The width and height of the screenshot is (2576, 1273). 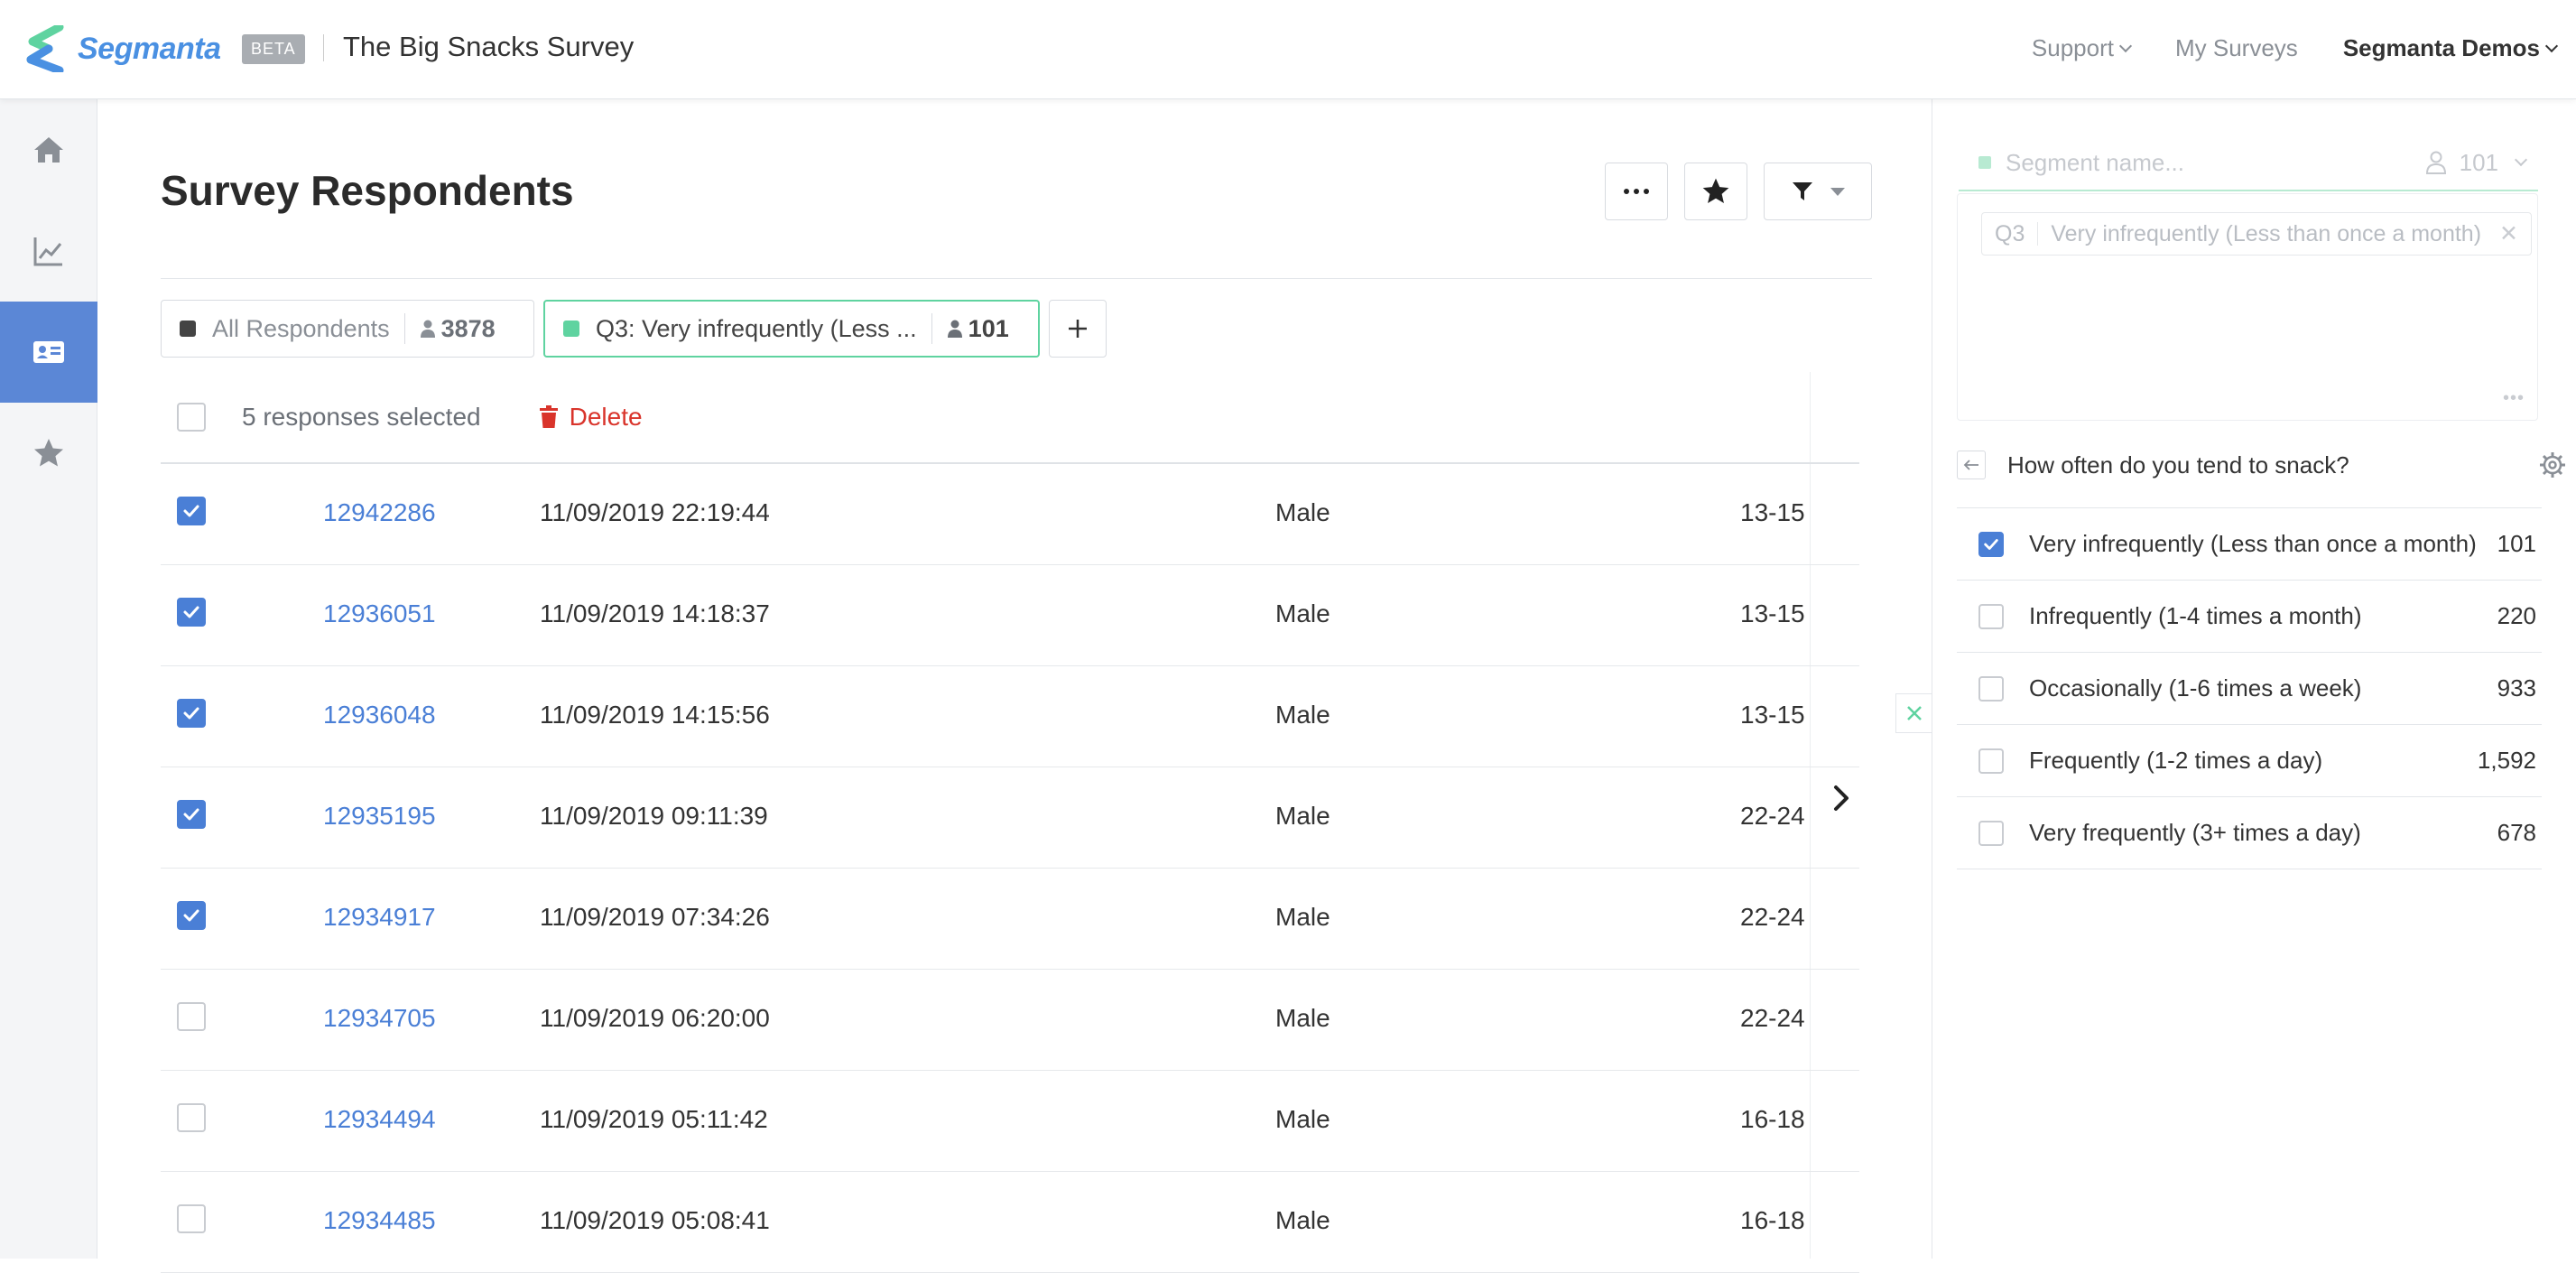 What do you see at coordinates (1010, 919) in the screenshot?
I see `table-row: 12934917 11/09/2019 07:34:26 Male 22-24` at bounding box center [1010, 919].